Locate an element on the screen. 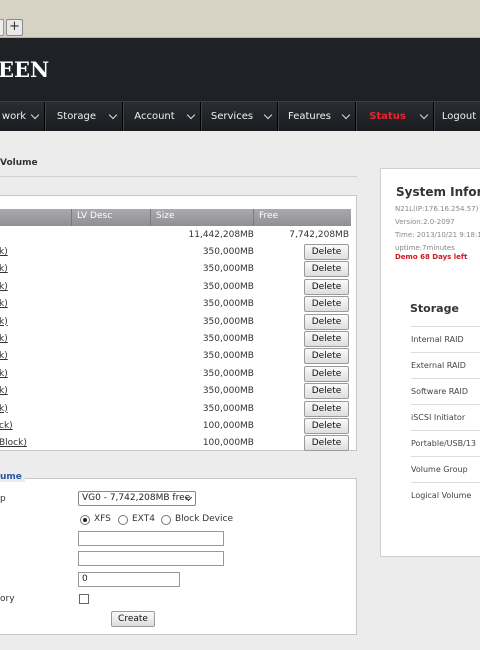 The height and width of the screenshot is (650, 480). storage-menu-item: Portable/USB/13 is located at coordinates (445, 443).